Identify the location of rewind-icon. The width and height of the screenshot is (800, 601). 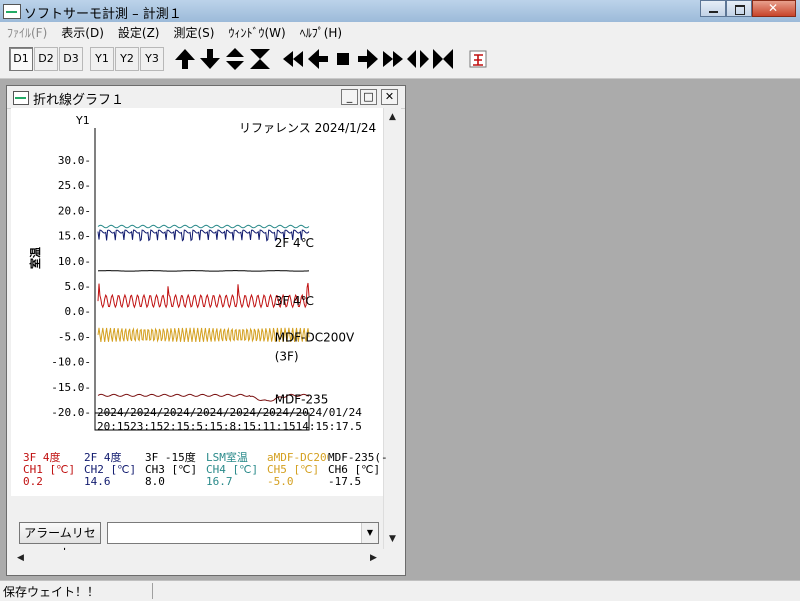
(293, 59).